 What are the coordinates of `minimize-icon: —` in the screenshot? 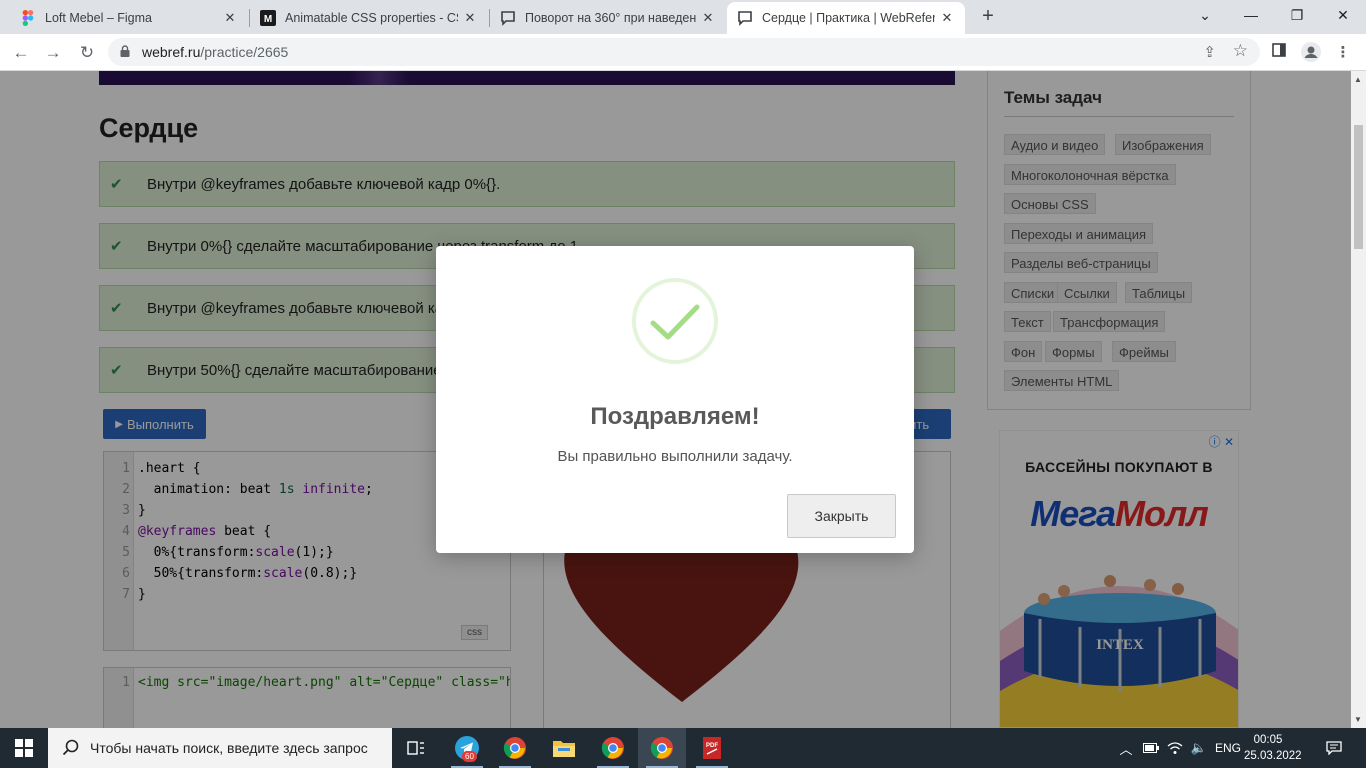 It's located at (1251, 15).